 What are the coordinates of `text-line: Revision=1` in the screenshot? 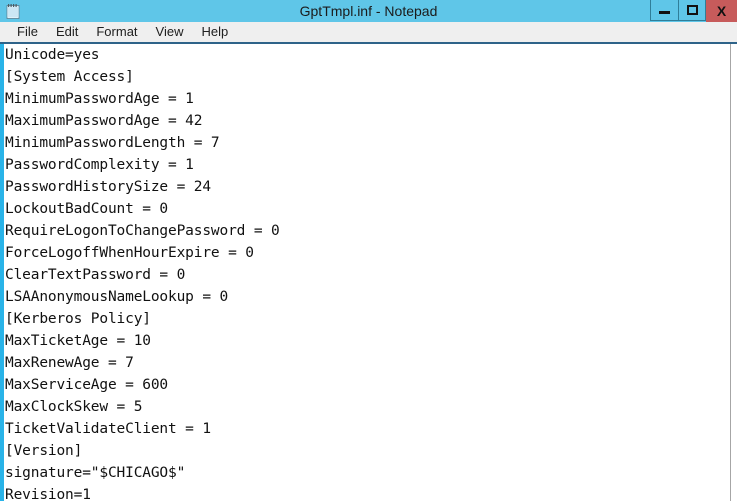 It's located at (367, 492).